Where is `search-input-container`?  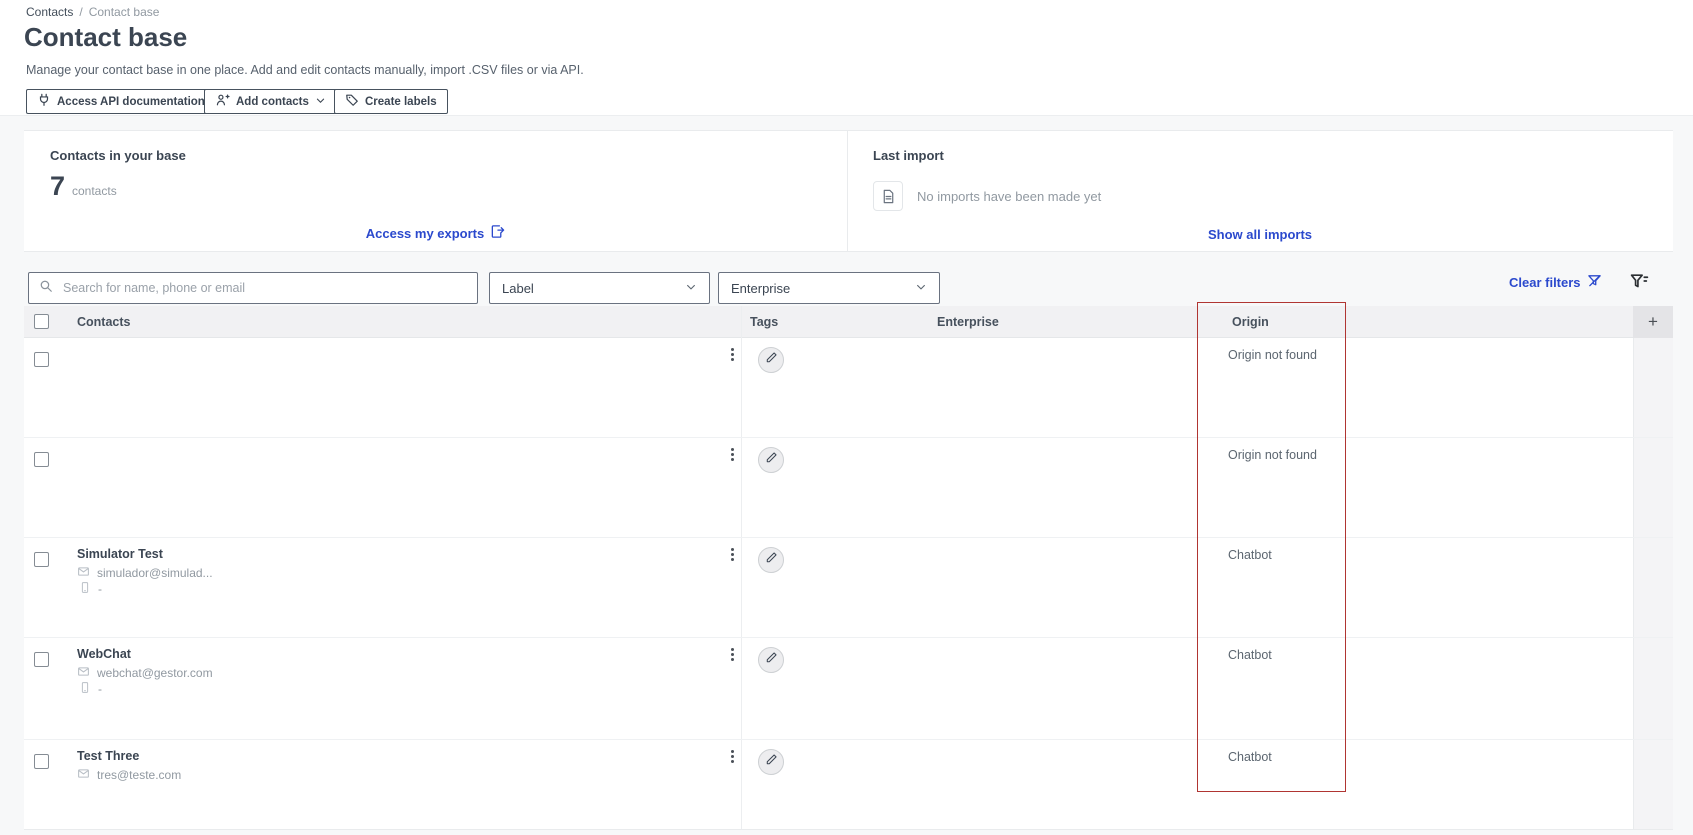 search-input-container is located at coordinates (253, 288).